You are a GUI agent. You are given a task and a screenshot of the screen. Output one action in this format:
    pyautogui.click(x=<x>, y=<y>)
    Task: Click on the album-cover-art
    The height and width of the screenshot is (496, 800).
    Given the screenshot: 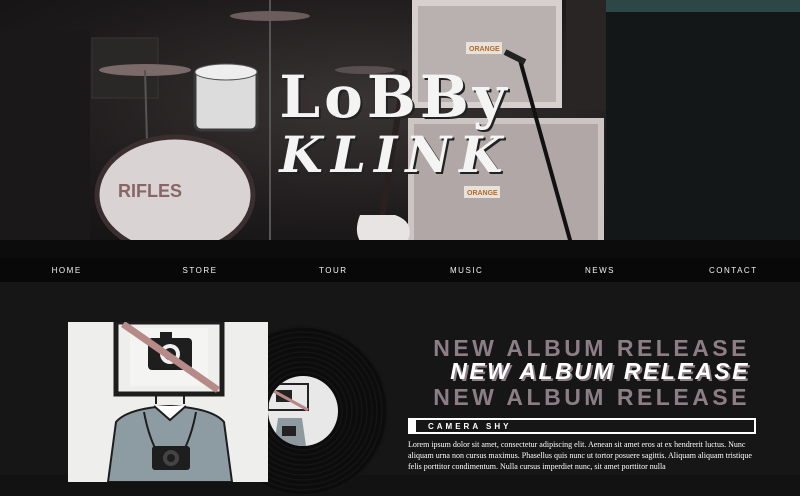 What is the action you would take?
    pyautogui.click(x=168, y=402)
    